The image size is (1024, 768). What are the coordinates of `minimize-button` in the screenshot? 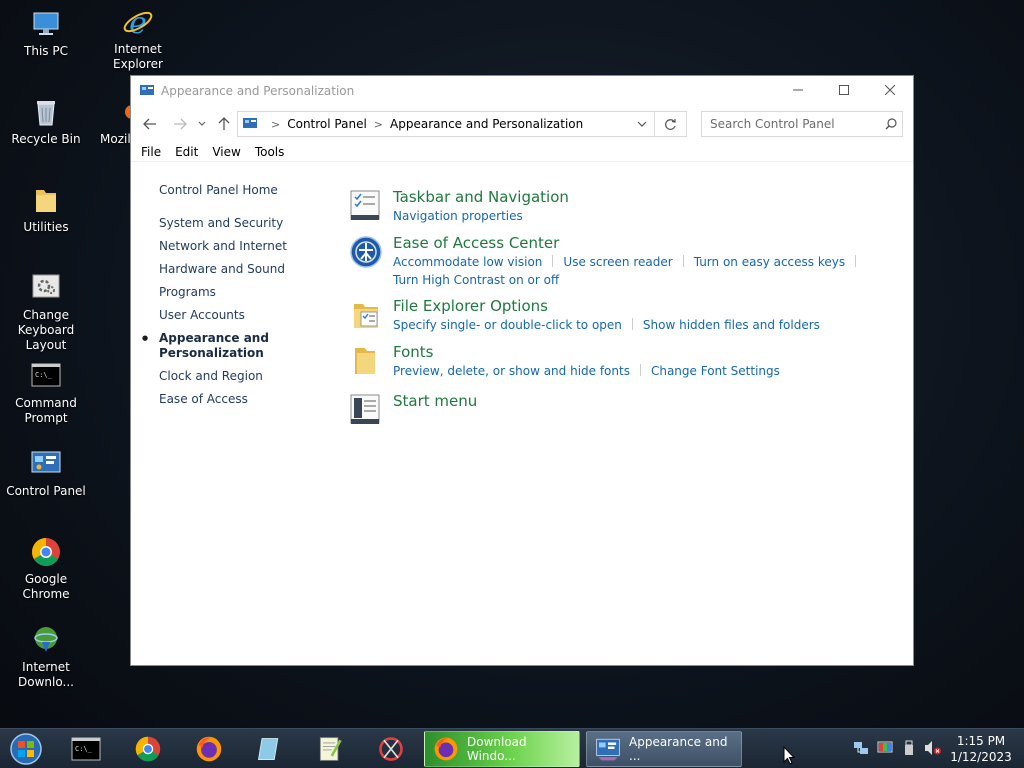 It's located at (798, 90).